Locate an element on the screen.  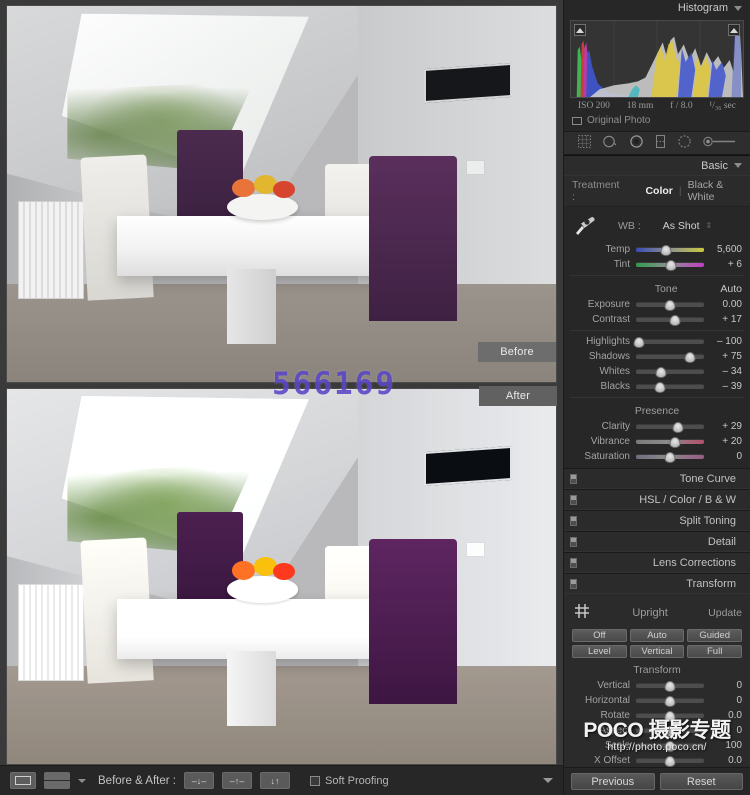
slider-knob-blacks is located at coordinates (660, 387).